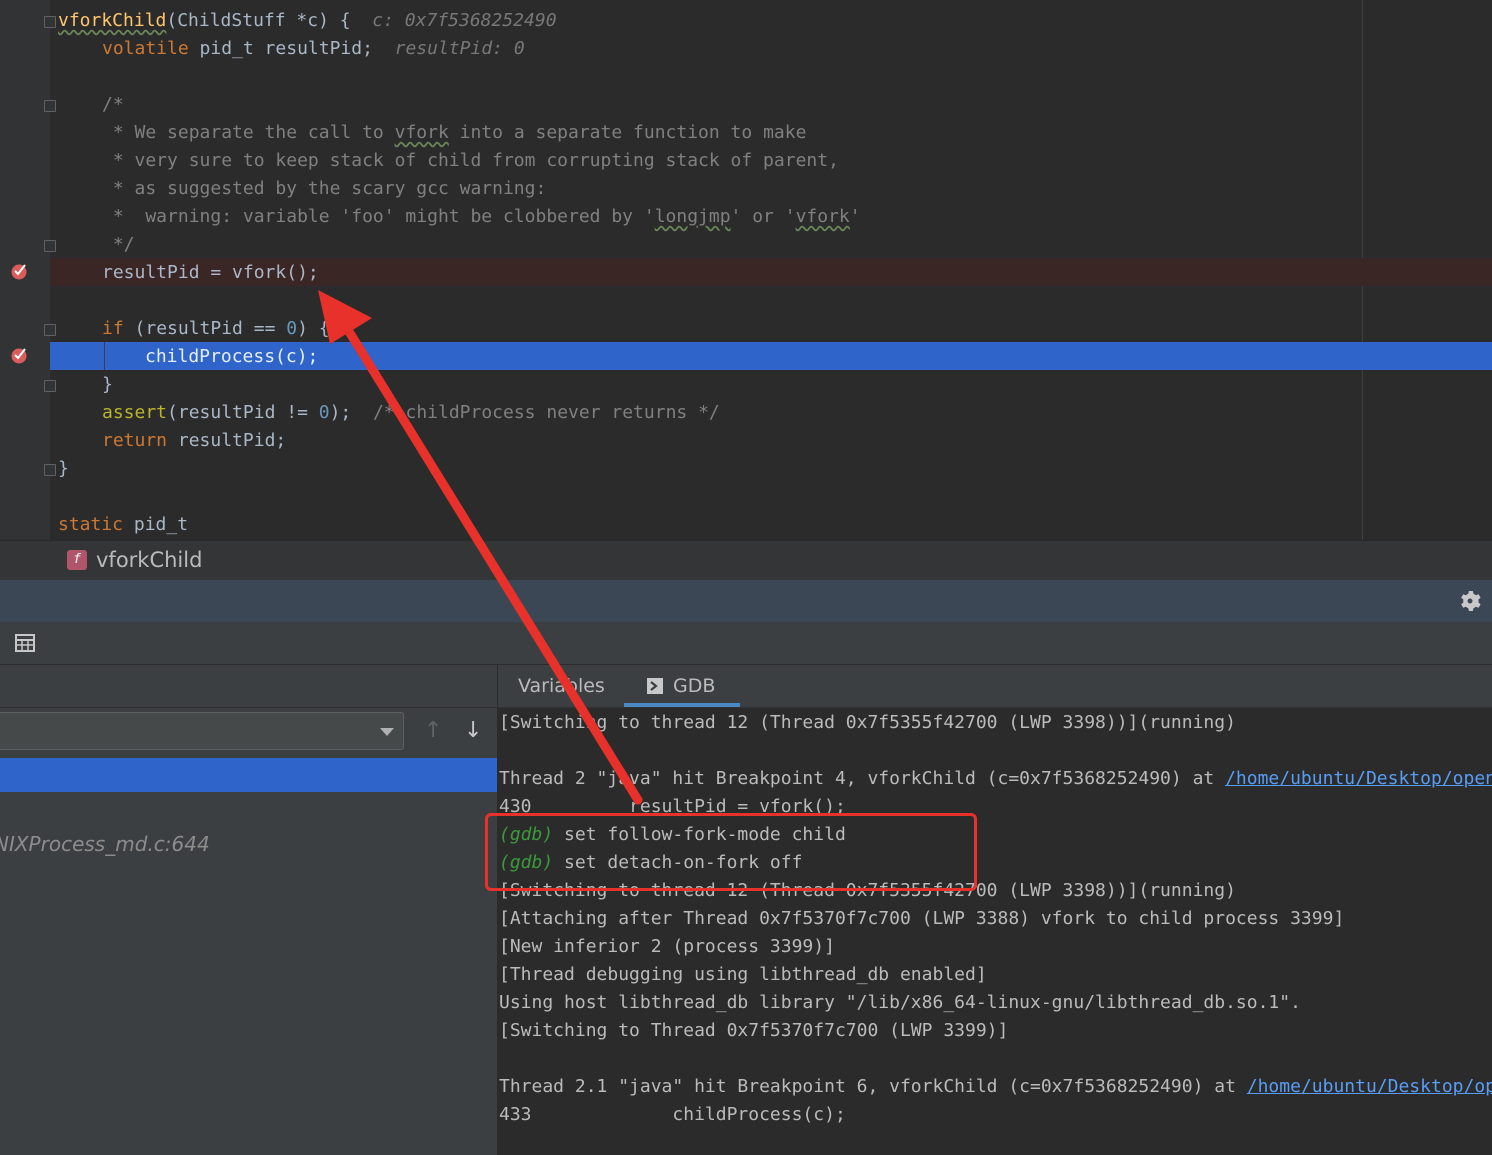  What do you see at coordinates (746, 560) in the screenshot?
I see `breadcrumb` at bounding box center [746, 560].